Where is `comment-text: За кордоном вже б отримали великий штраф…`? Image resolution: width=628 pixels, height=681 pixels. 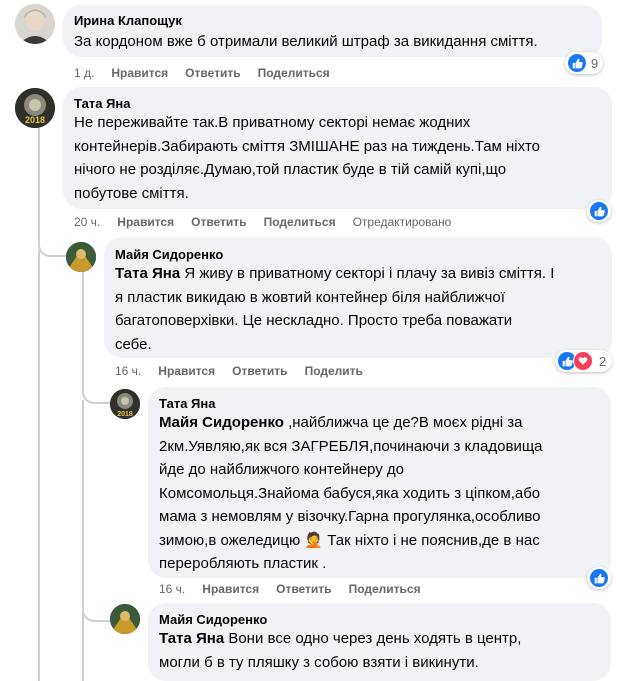
comment-text: За кордоном вже б отримали великий штраф… is located at coordinates (306, 41).